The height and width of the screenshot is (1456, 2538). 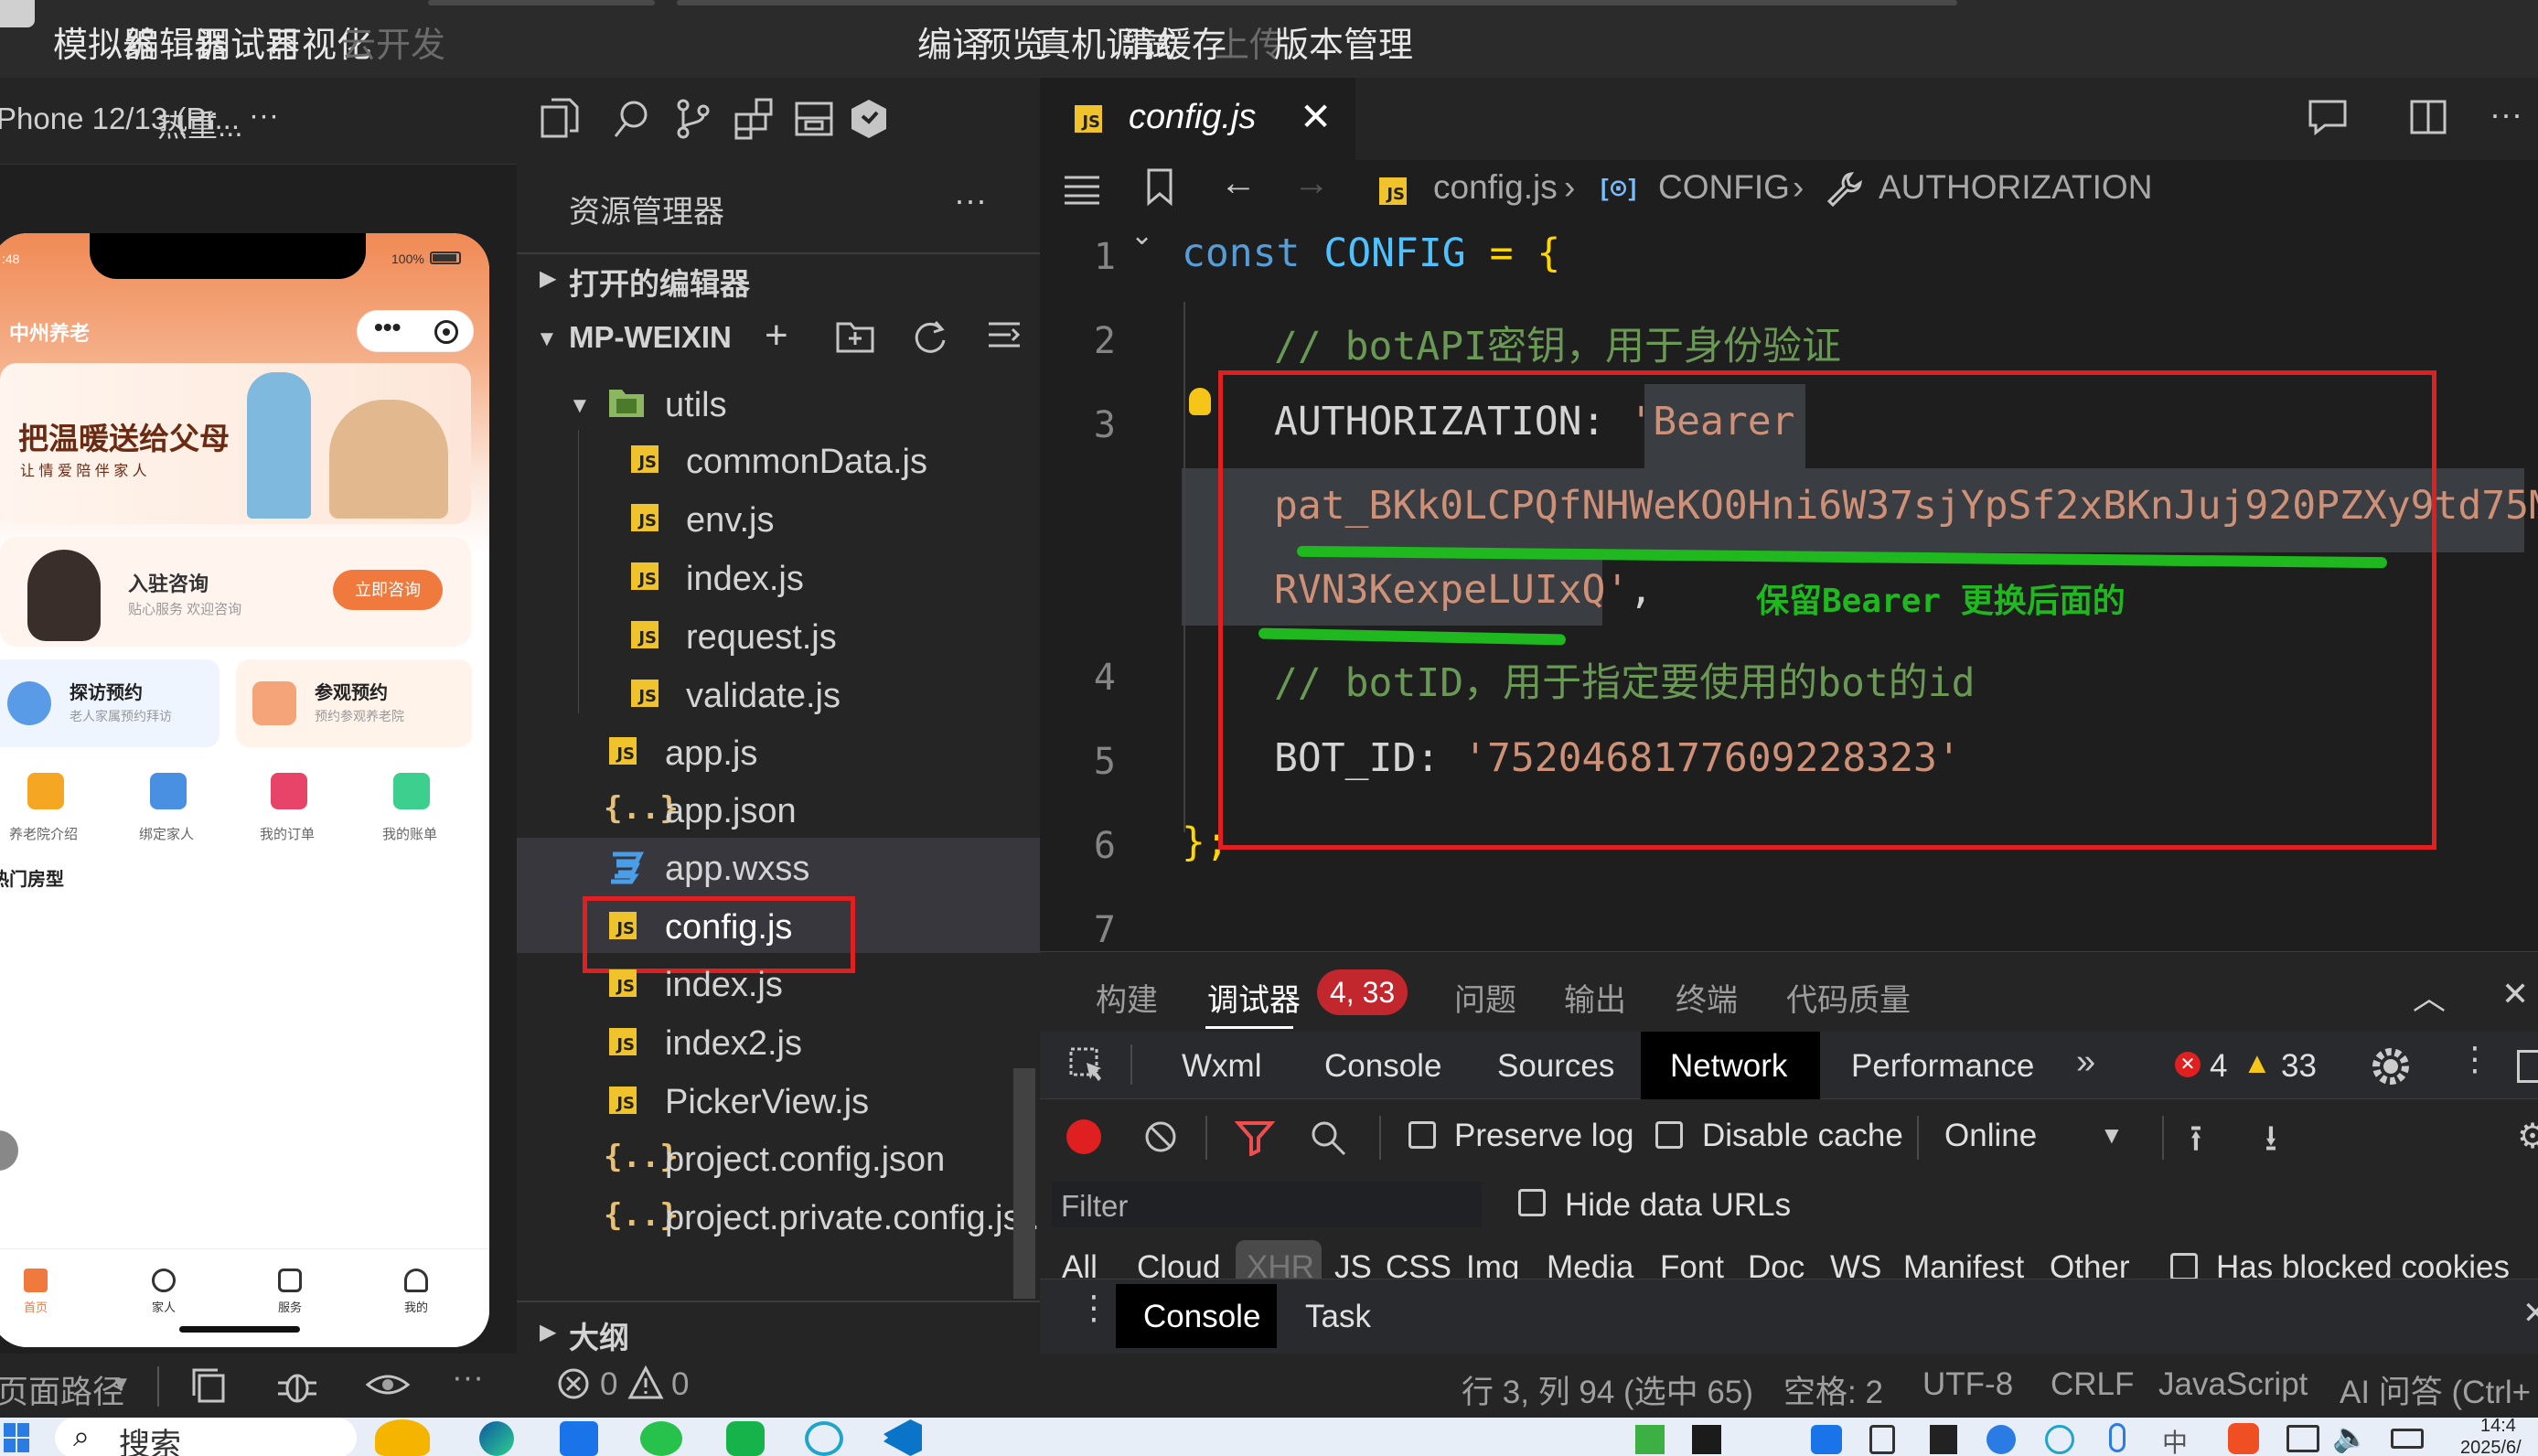 I want to click on file-index2-js: index2.js, so click(x=733, y=1044).